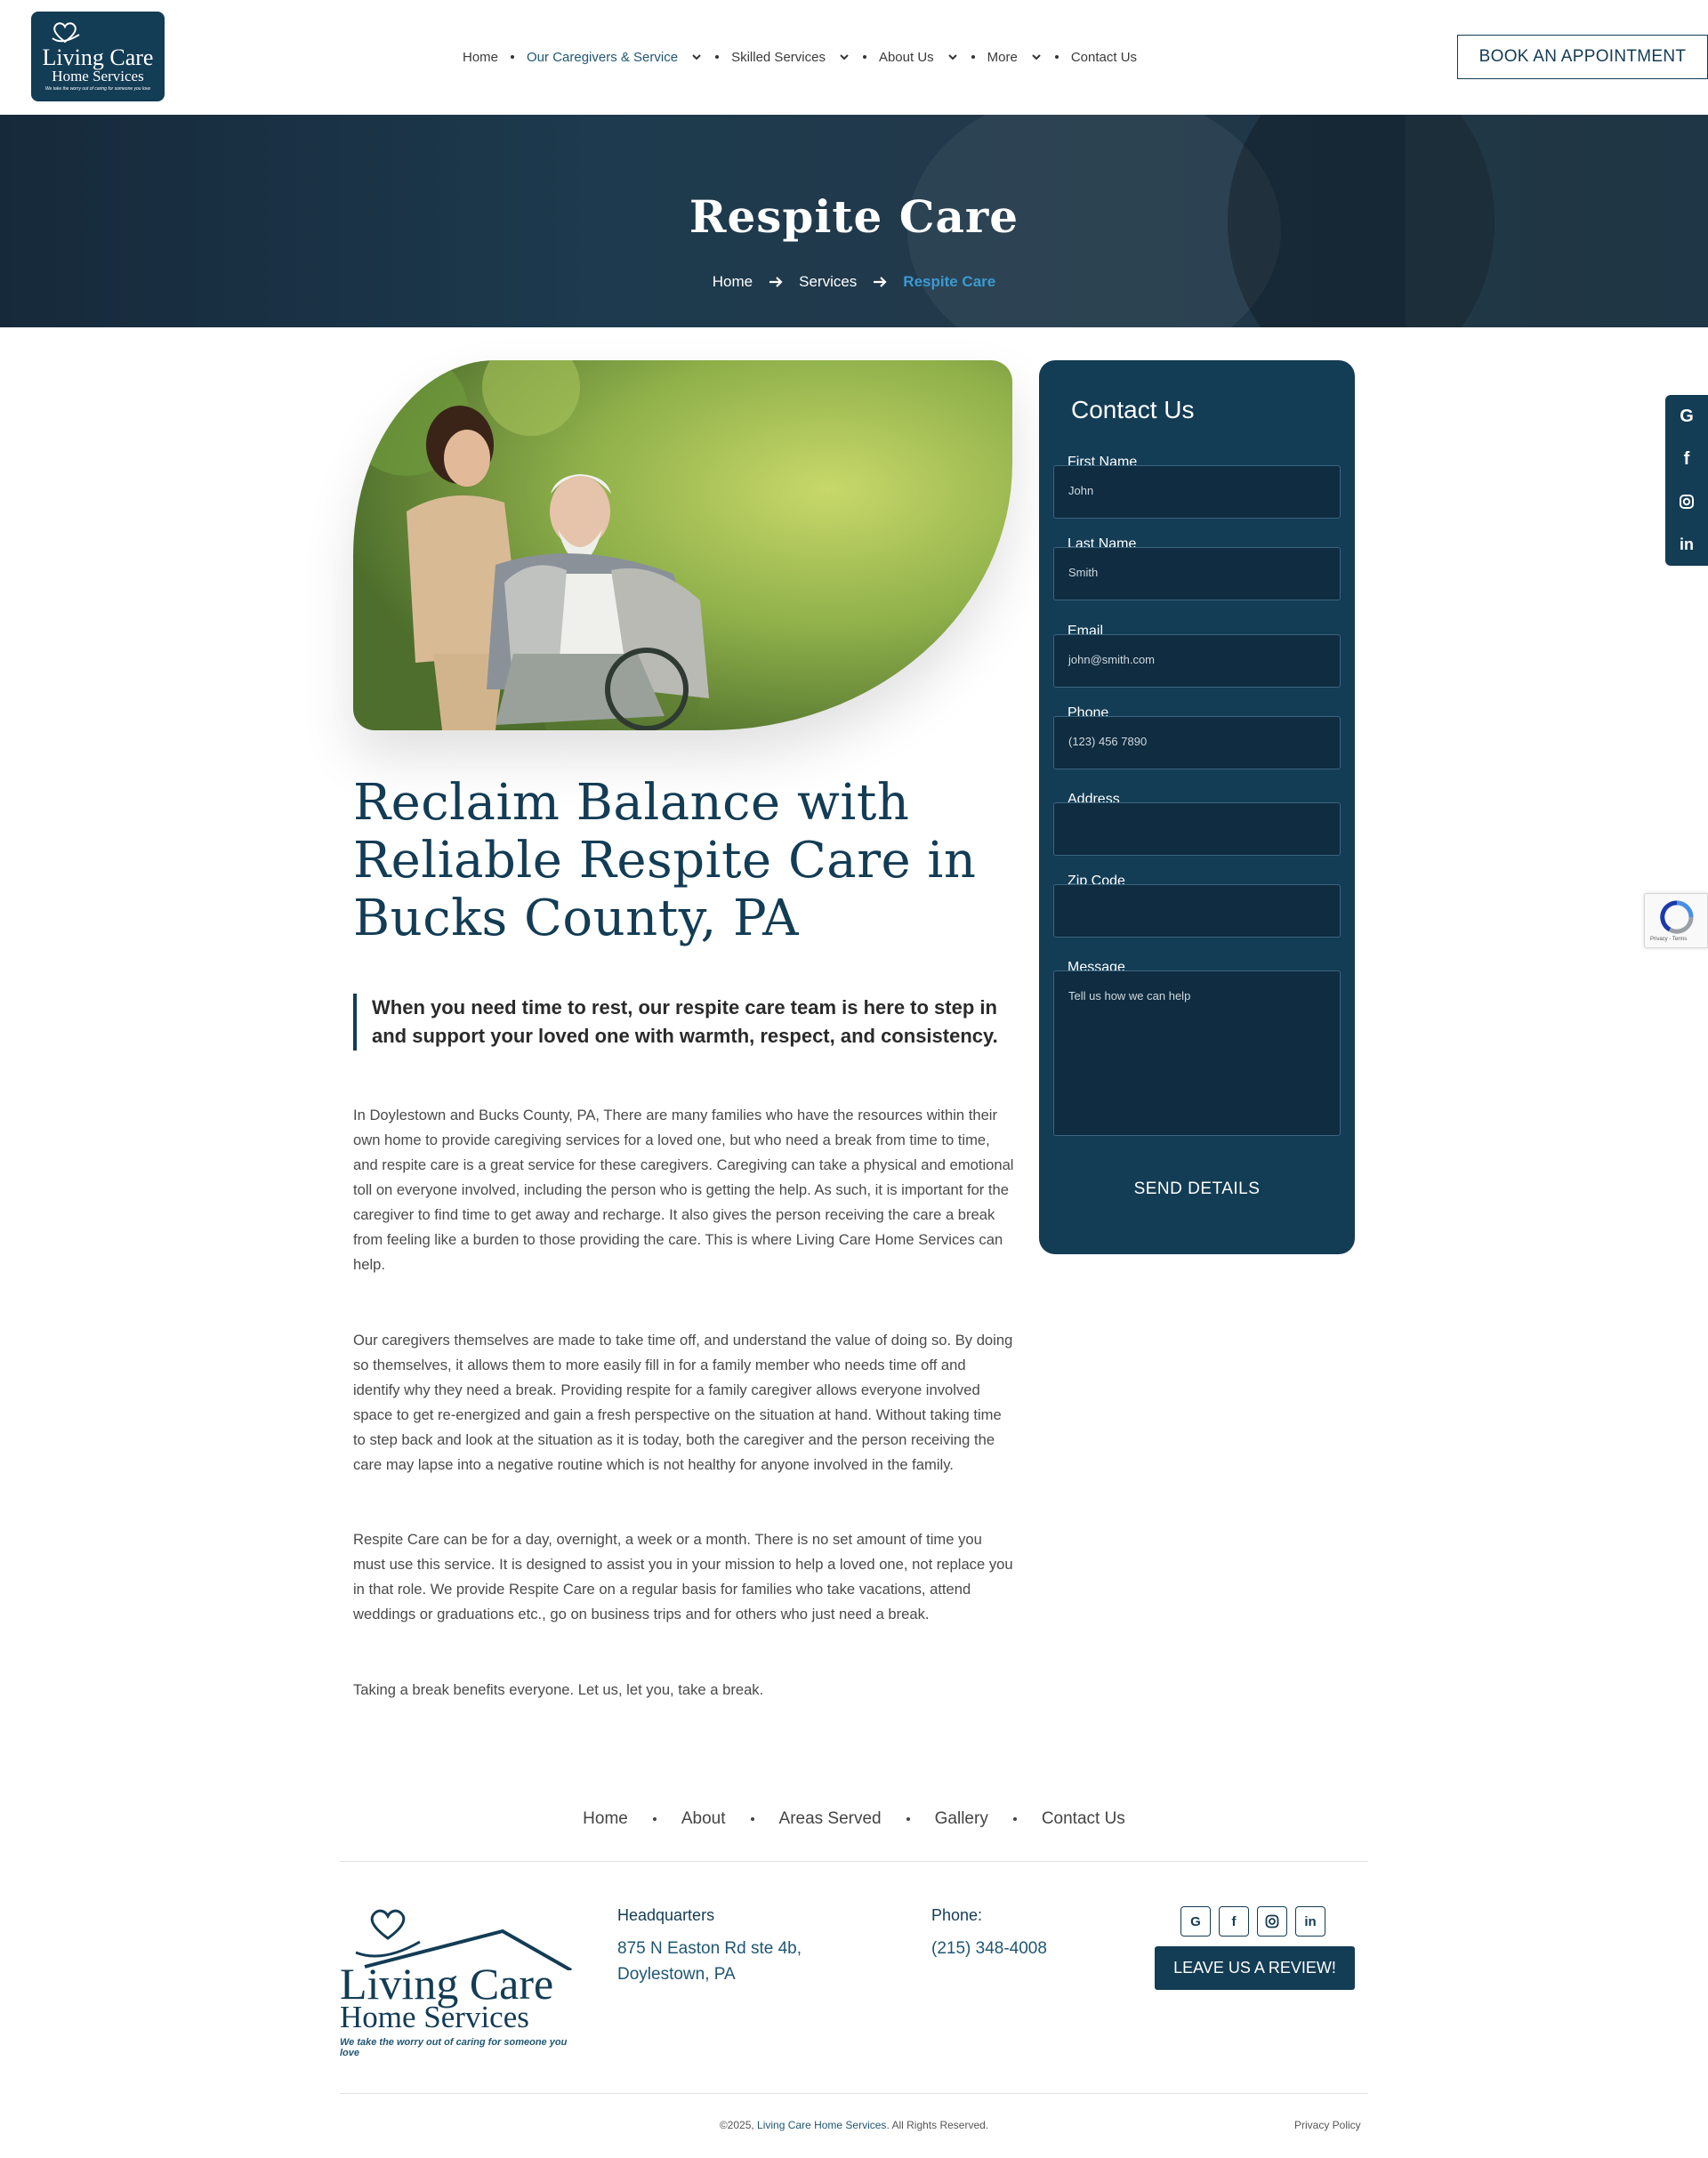 The image size is (1708, 2158). Describe the element at coordinates (830, 1819) in the screenshot. I see `footer-link-areas-served: Areas Served` at that location.